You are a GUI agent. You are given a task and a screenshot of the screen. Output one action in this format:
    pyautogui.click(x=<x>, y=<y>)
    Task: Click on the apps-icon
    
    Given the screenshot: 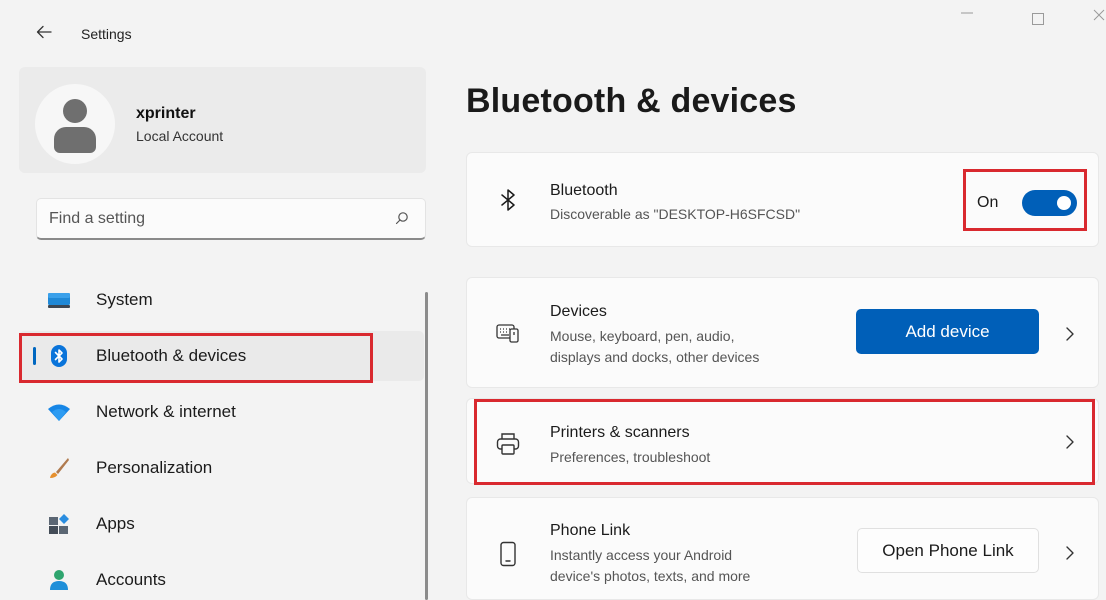 What is the action you would take?
    pyautogui.click(x=59, y=524)
    